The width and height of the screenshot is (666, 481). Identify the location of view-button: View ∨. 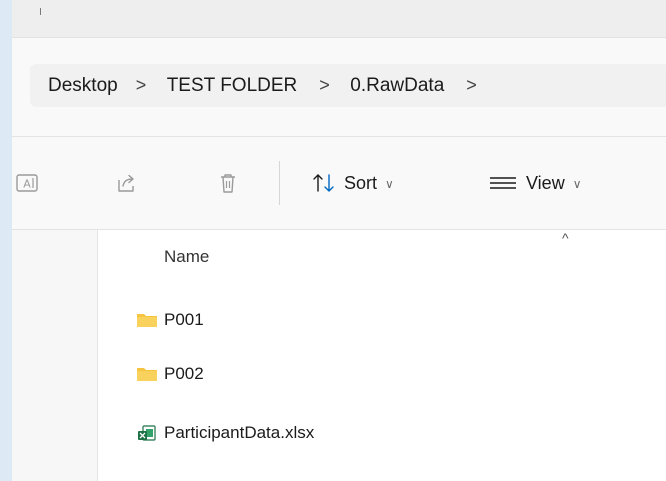
(535, 183).